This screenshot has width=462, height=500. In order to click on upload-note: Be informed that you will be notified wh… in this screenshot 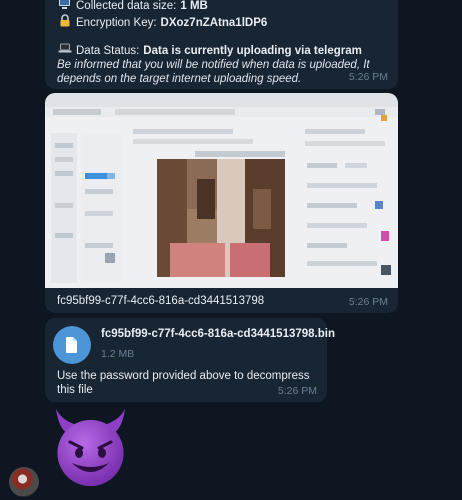, I will do `click(213, 72)`.